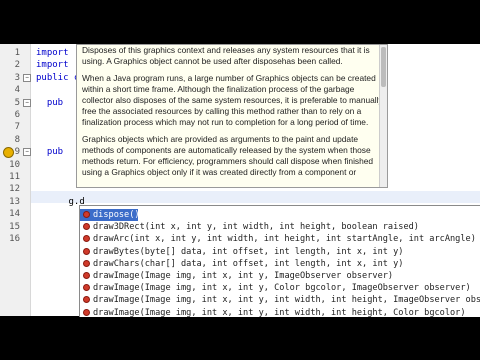 This screenshot has width=480, height=360. Describe the element at coordinates (14, 164) in the screenshot. I see `line-number: 10` at that location.